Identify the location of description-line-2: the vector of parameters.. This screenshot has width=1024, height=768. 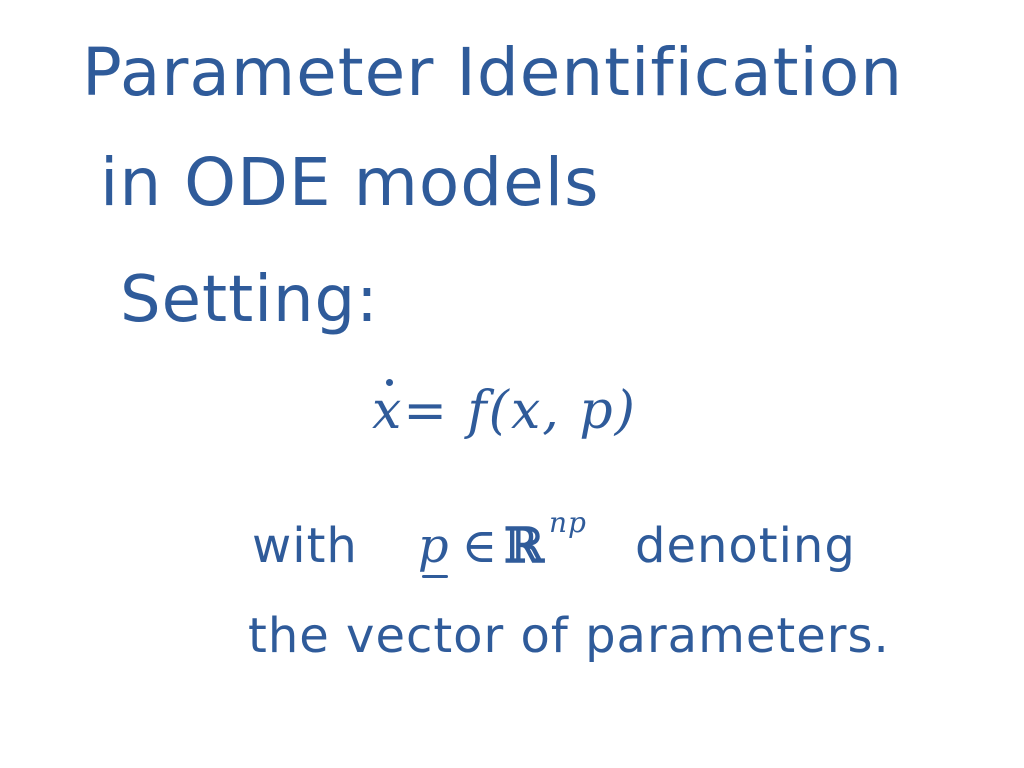
(569, 636).